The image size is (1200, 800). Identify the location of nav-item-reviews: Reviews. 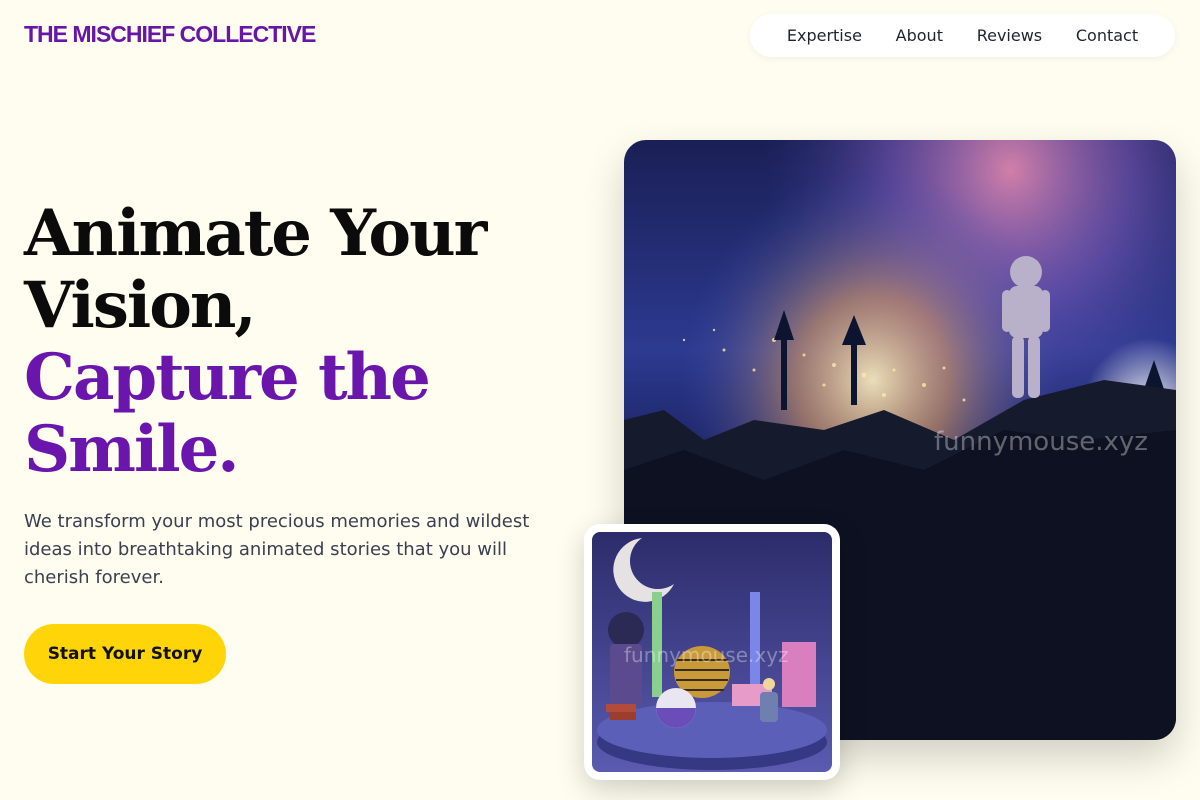
(1009, 35).